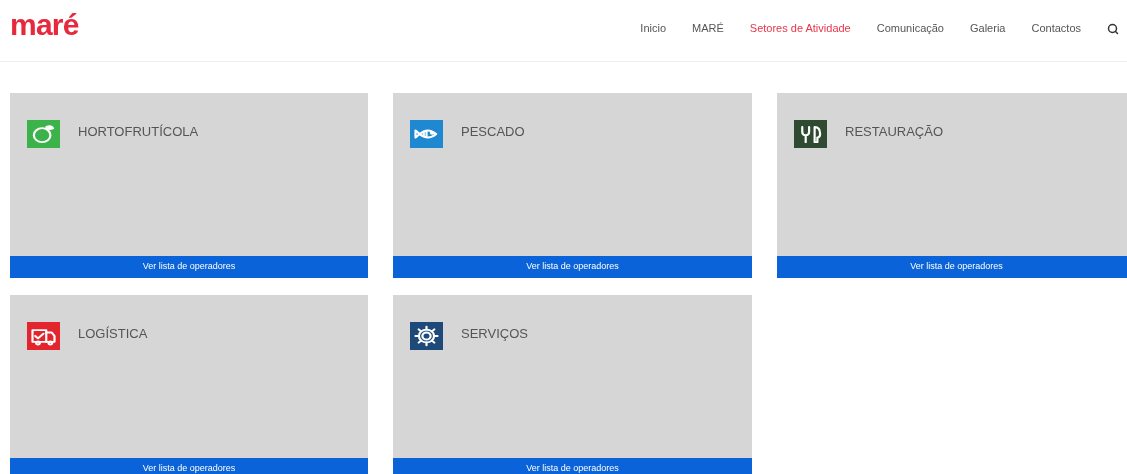 This screenshot has height=474, width=1127. What do you see at coordinates (708, 28) in the screenshot?
I see `nav-link: MARÉ` at bounding box center [708, 28].